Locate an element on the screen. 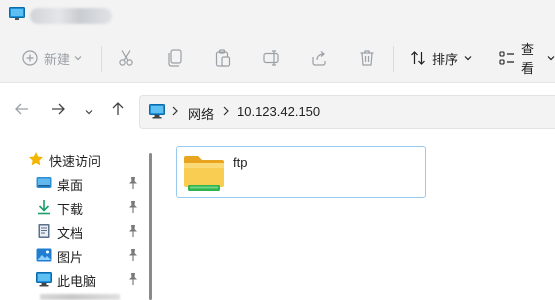 The width and height of the screenshot is (555, 300). desktop-icon is located at coordinates (44, 183).